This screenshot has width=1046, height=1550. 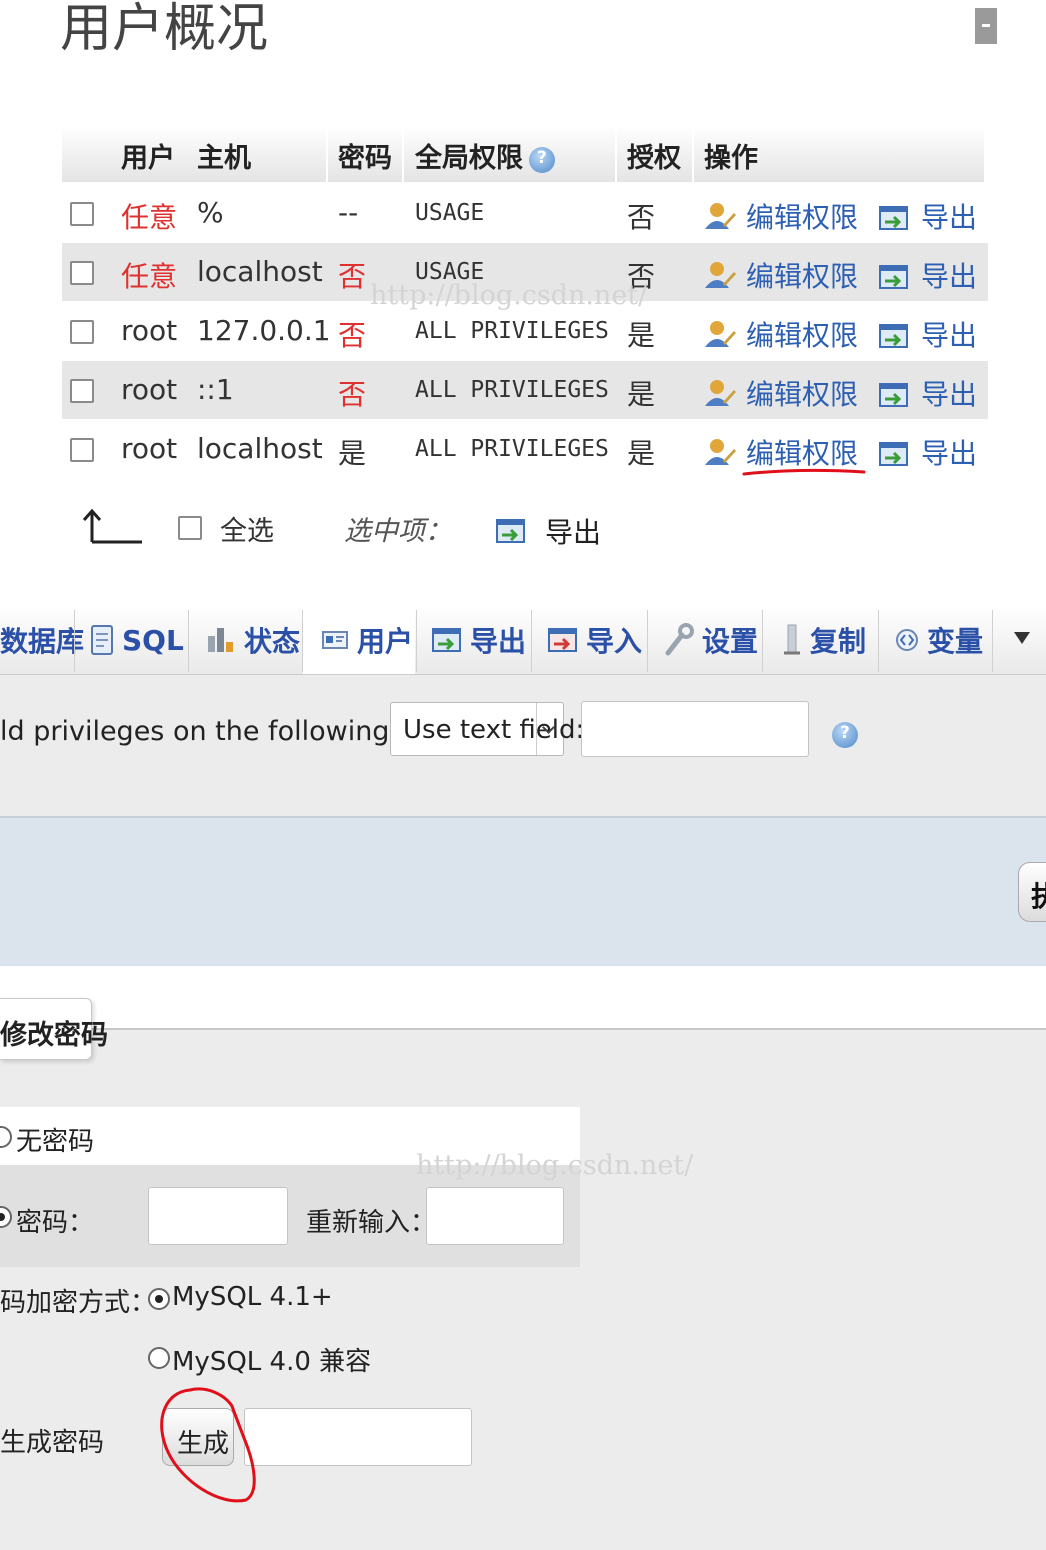 I want to click on tab-label: 设置, so click(x=730, y=641).